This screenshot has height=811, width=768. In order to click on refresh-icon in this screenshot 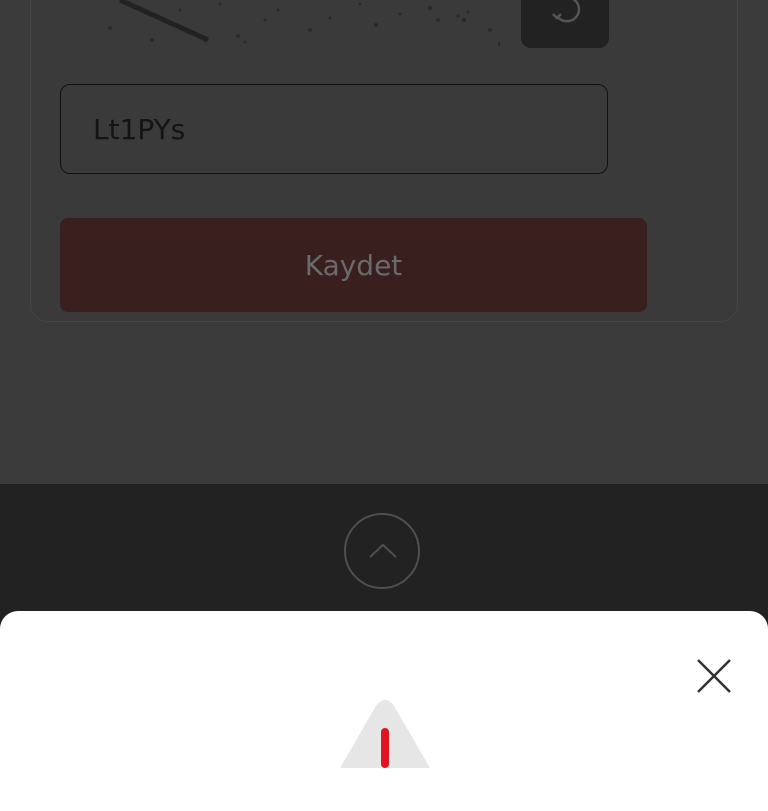, I will do `click(566, 11)`.